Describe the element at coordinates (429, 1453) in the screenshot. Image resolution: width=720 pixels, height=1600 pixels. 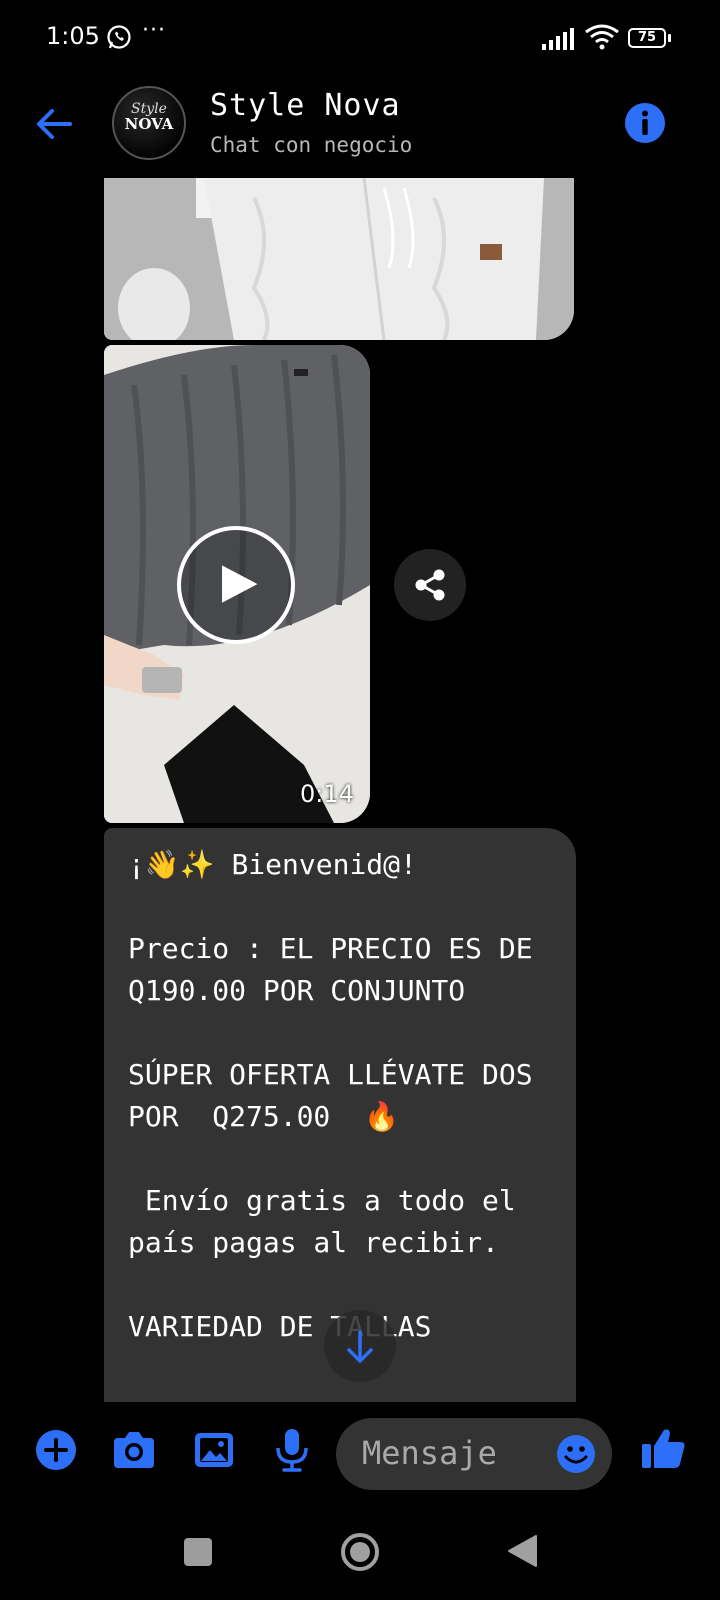
I see `message-input-placeholder: Mensaje` at that location.